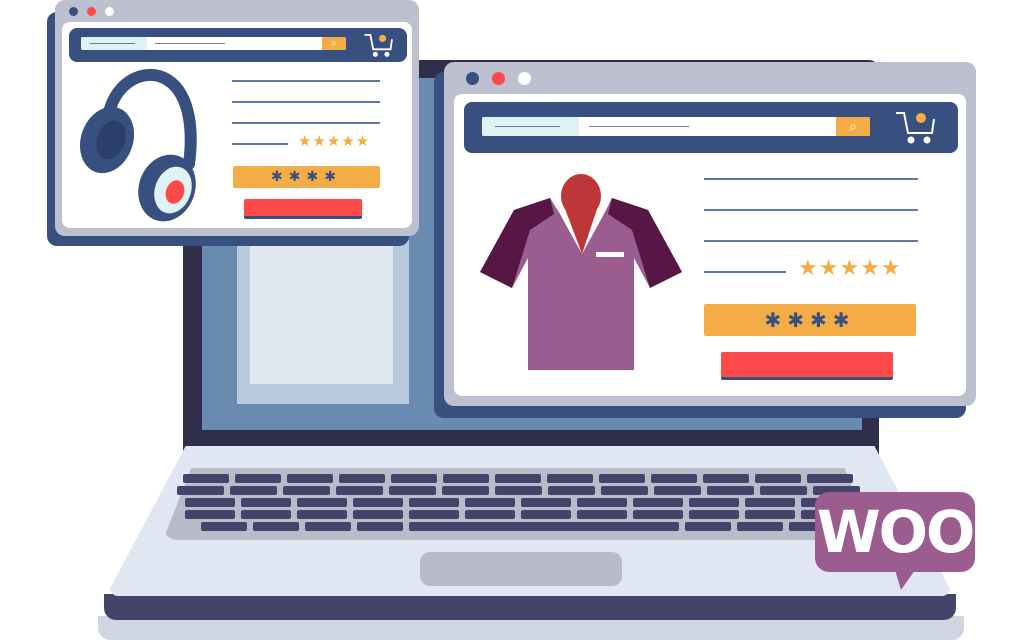 The width and height of the screenshot is (1024, 640). What do you see at coordinates (521, 569) in the screenshot?
I see `trackpad` at bounding box center [521, 569].